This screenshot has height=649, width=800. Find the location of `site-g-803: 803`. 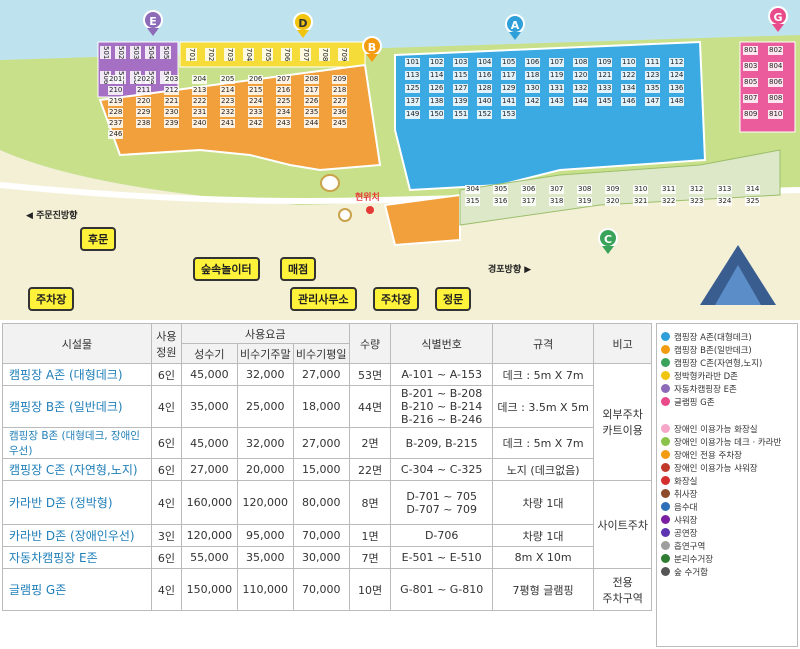

site-g-803: 803 is located at coordinates (751, 66).